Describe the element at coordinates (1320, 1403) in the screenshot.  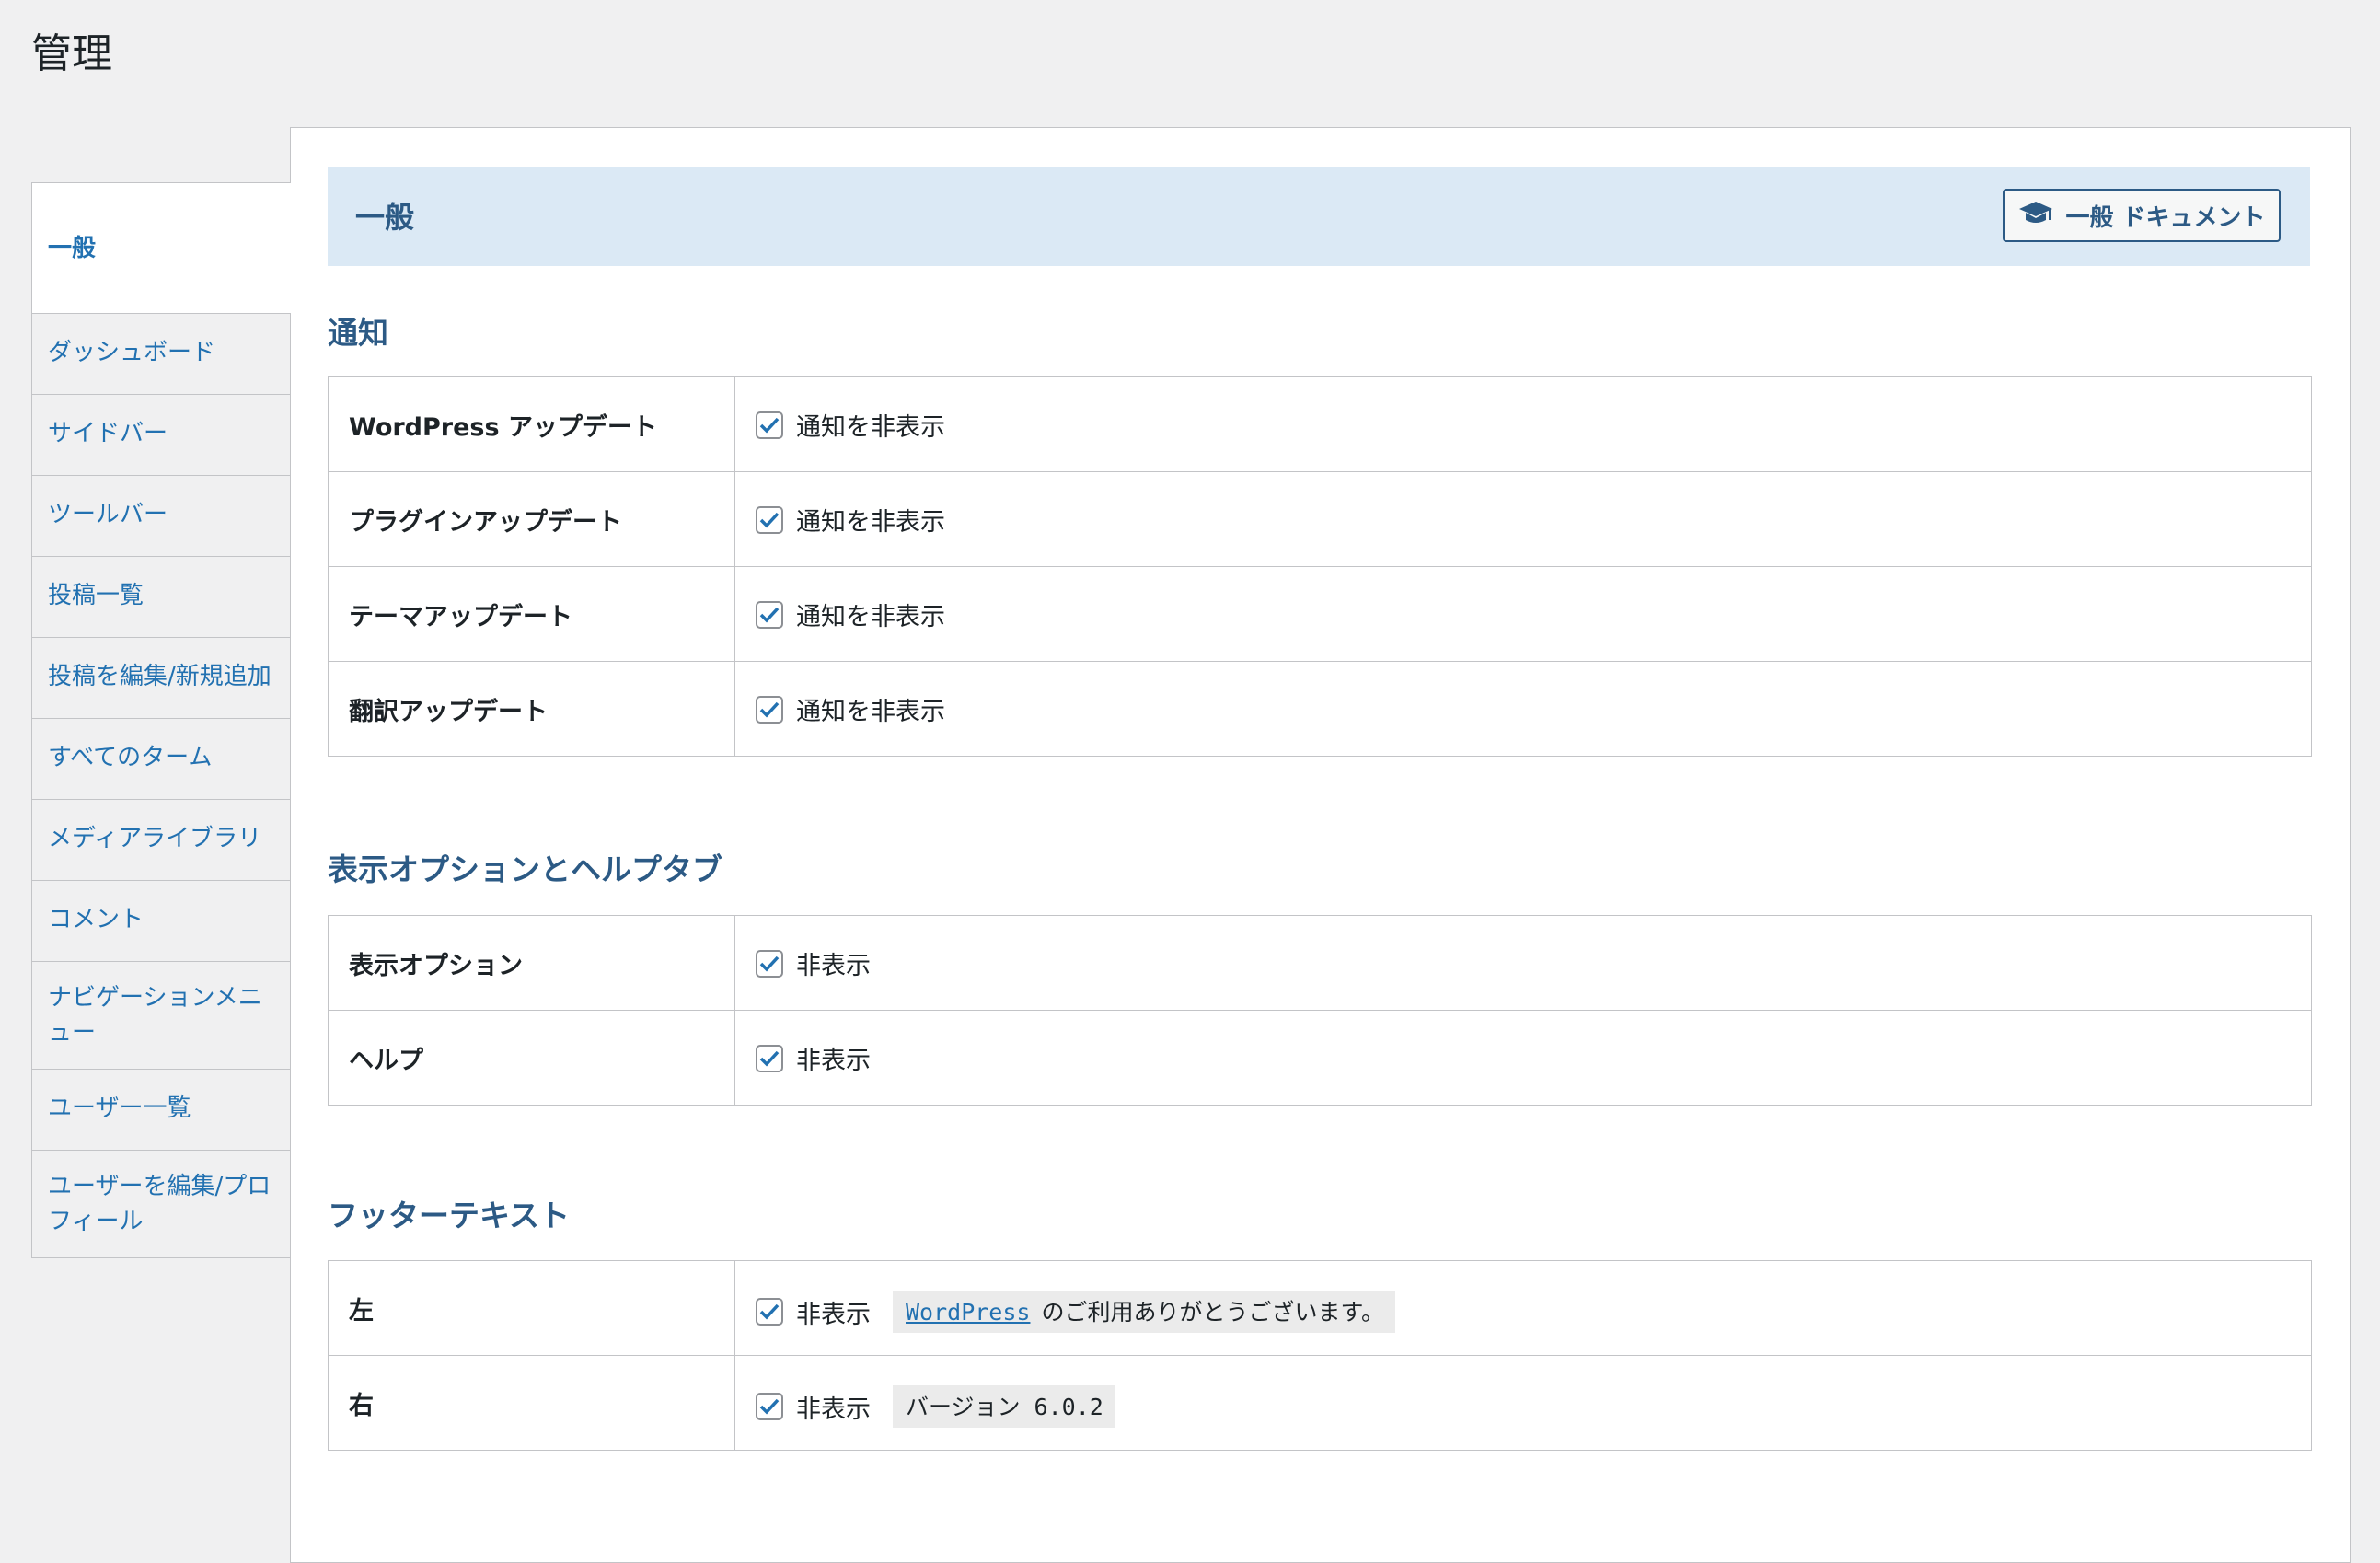
I see `table-row: 右 非表示 バージョン 6.0.2` at that location.